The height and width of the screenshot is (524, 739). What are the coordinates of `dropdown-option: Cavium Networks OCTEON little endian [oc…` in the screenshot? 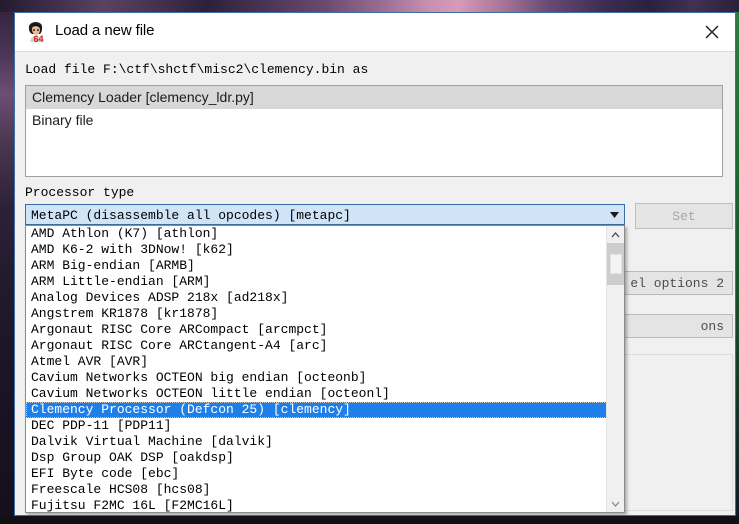 It's located at (316, 394).